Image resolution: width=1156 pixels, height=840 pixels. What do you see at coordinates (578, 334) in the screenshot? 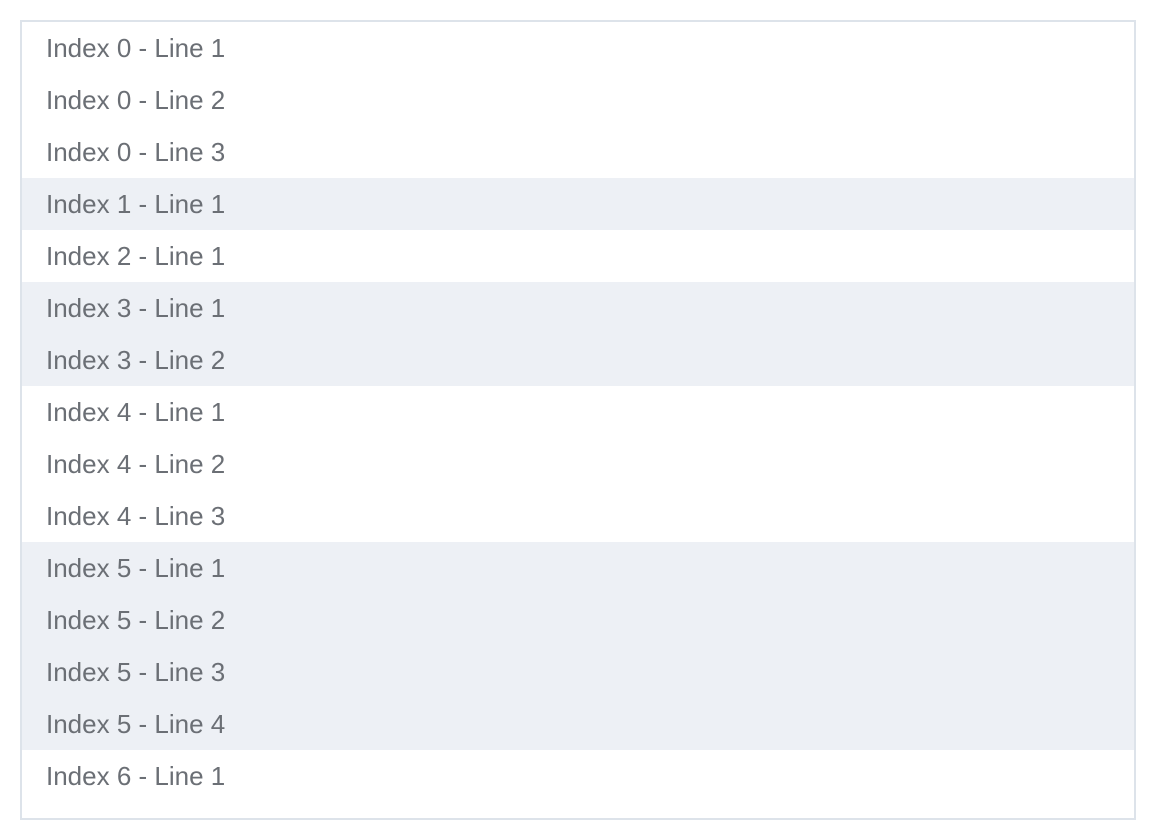
I see `list-item: Index 3 - Line 1 Index 3 - Line 2` at bounding box center [578, 334].